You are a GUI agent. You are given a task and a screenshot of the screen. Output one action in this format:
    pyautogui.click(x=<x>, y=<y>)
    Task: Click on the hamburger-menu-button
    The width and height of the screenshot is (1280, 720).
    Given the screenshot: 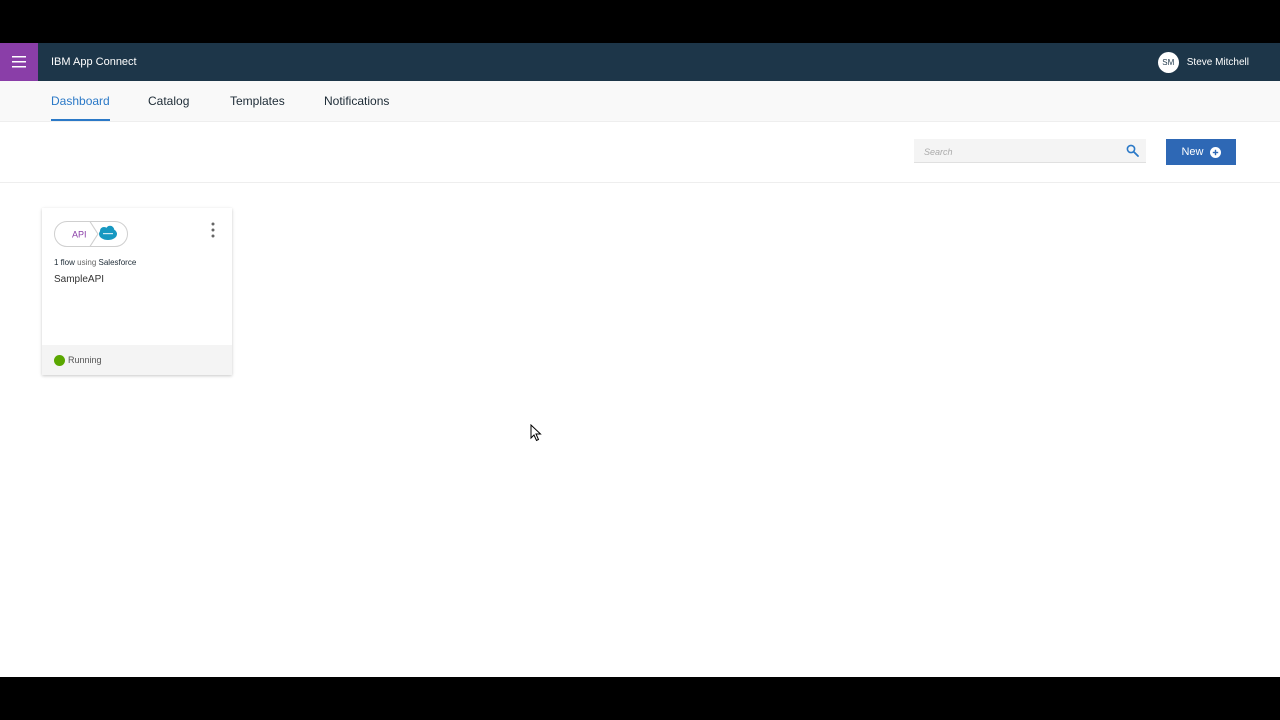 What is the action you would take?
    pyautogui.click(x=19, y=62)
    